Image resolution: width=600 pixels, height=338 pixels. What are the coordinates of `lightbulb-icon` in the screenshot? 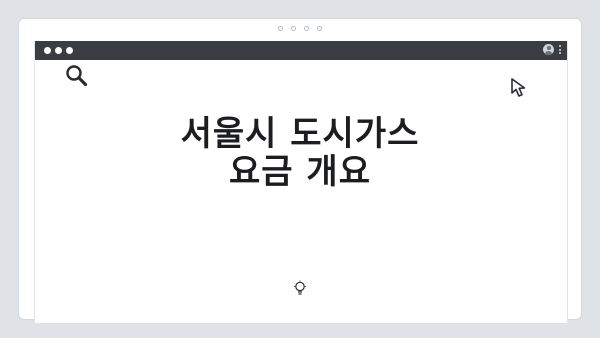 It's located at (300, 287).